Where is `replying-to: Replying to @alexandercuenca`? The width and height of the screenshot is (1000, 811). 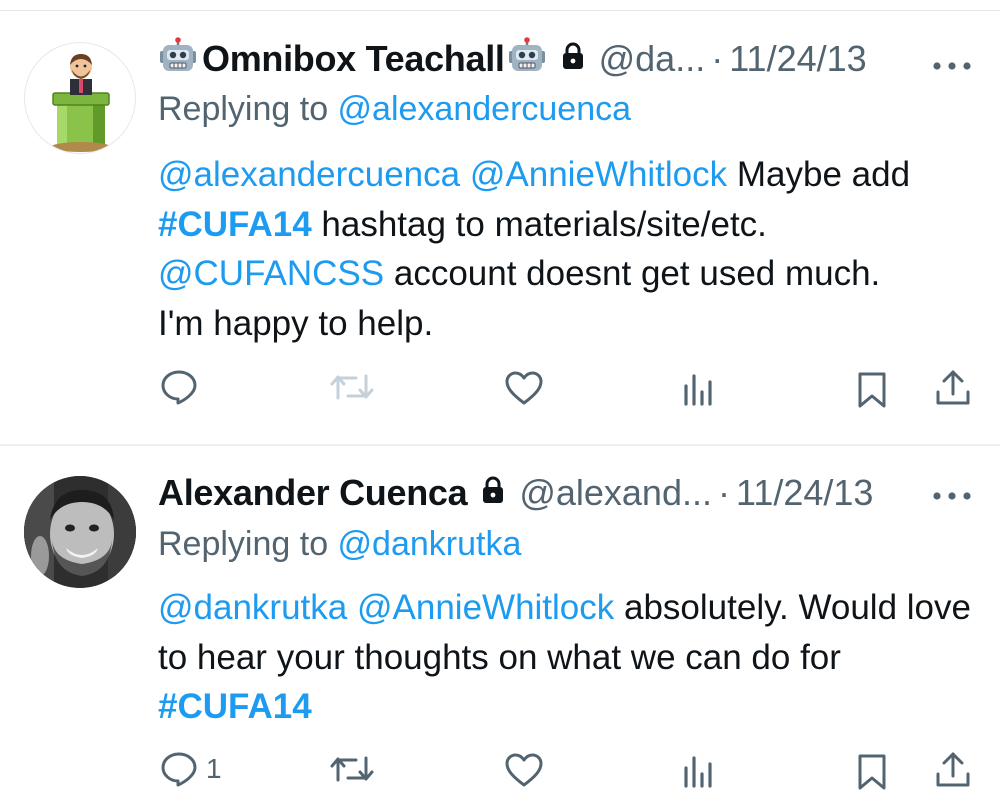
replying-to: Replying to @alexandercuenca is located at coordinates (394, 109).